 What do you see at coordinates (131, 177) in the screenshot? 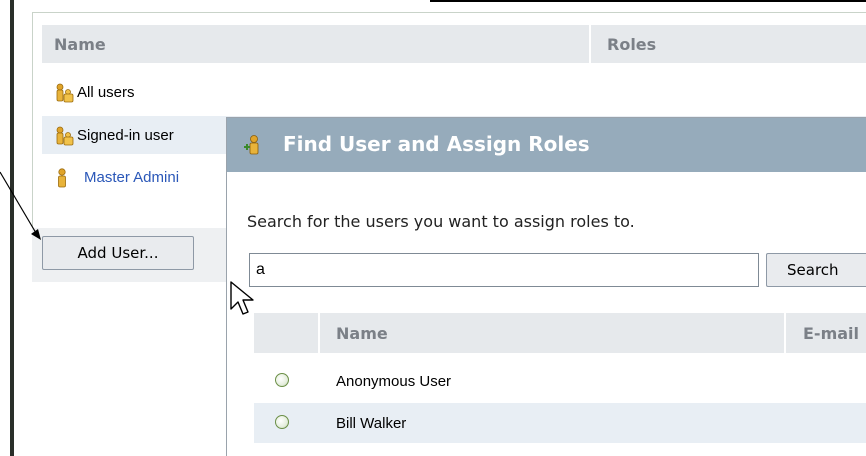
I see `user-link-master-admin: Master Admini` at bounding box center [131, 177].